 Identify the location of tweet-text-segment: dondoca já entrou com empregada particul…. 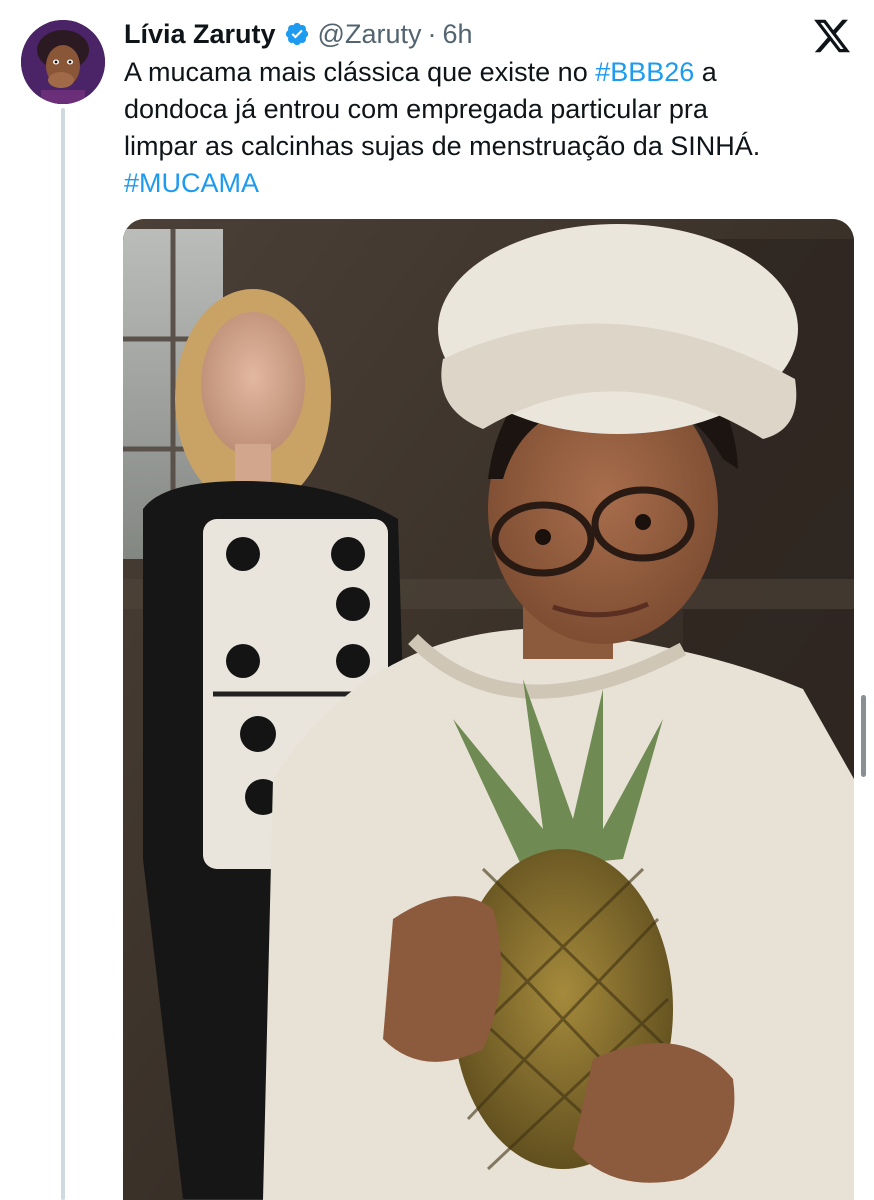
(416, 109).